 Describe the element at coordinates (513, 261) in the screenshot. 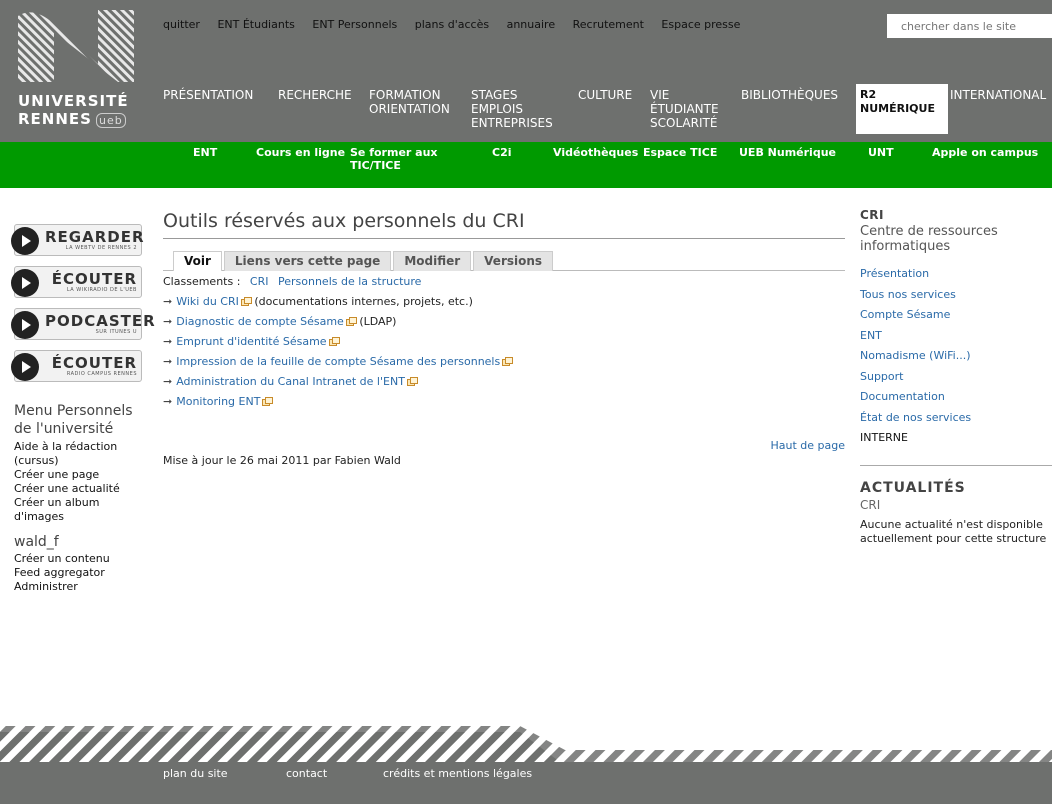

I see `tab-versions: Versions` at that location.